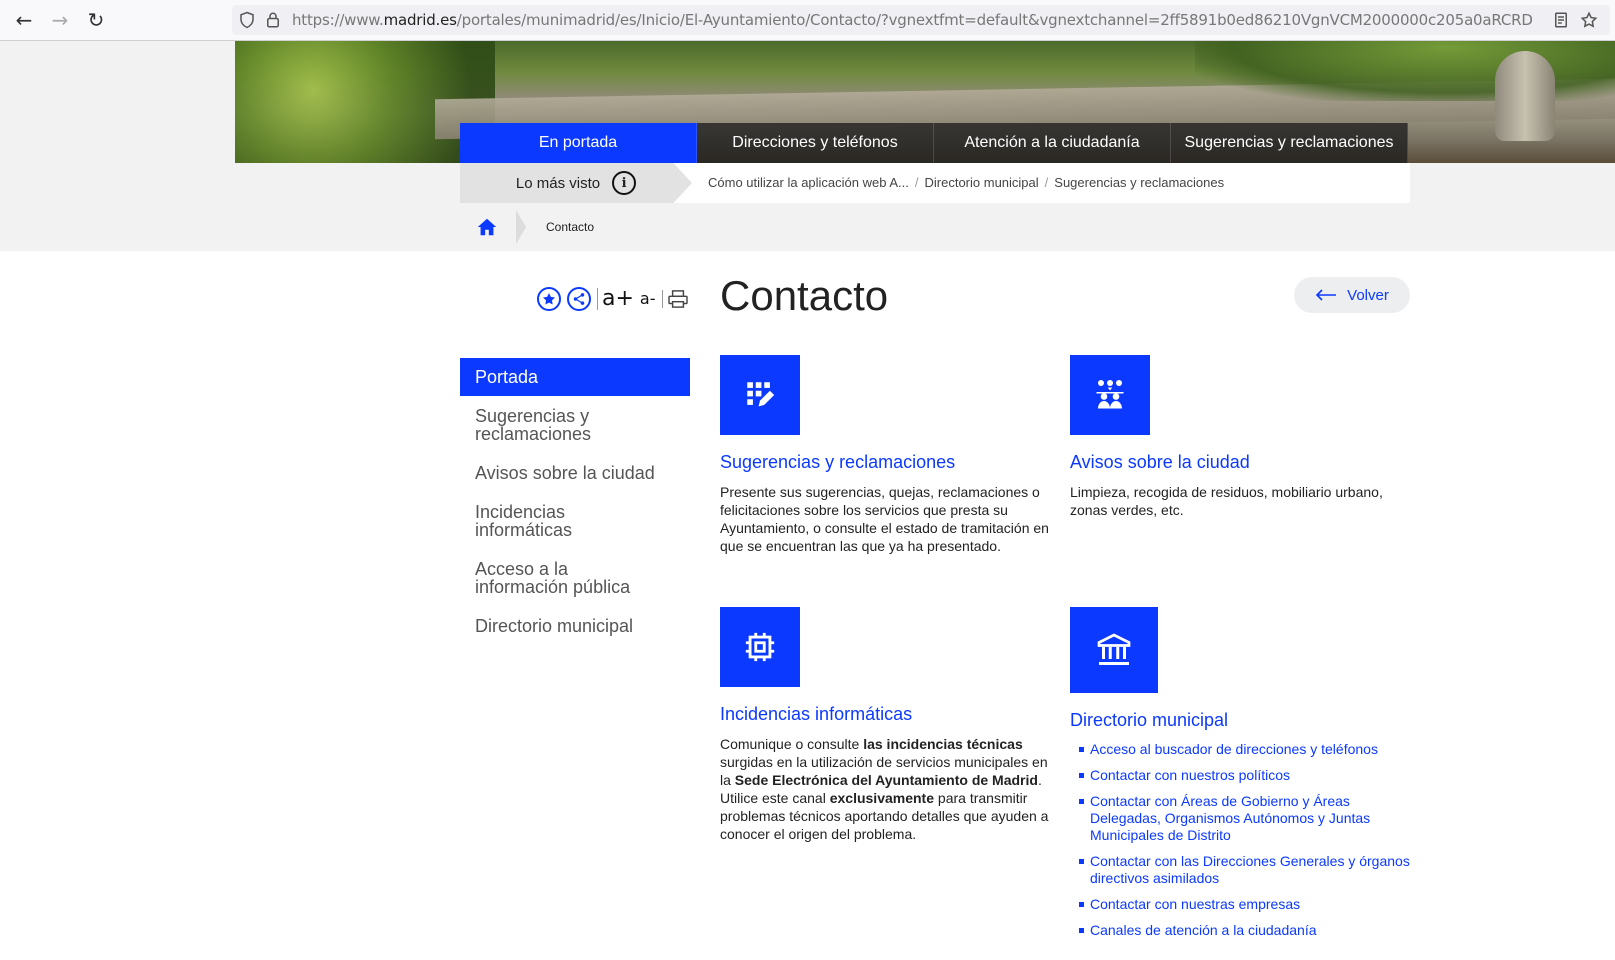 The width and height of the screenshot is (1615, 960). What do you see at coordinates (60, 20) in the screenshot?
I see `forward-arrow-icon: →` at bounding box center [60, 20].